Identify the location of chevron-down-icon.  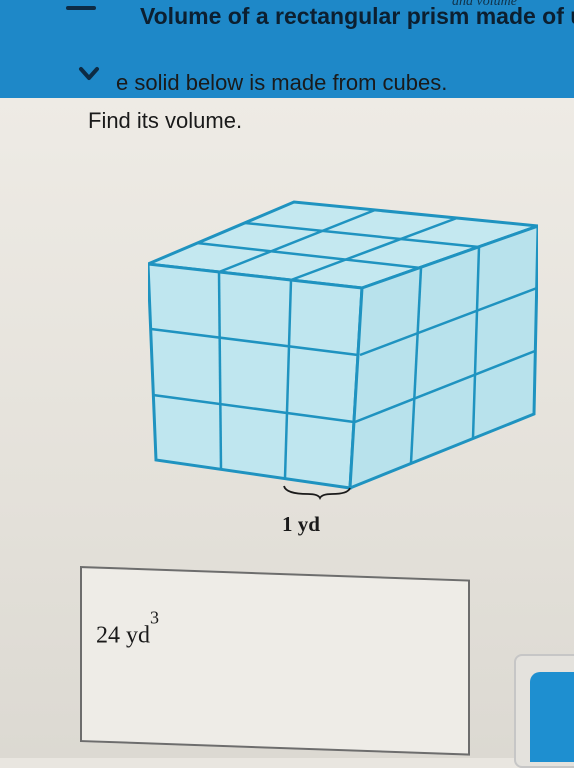
(89, 73).